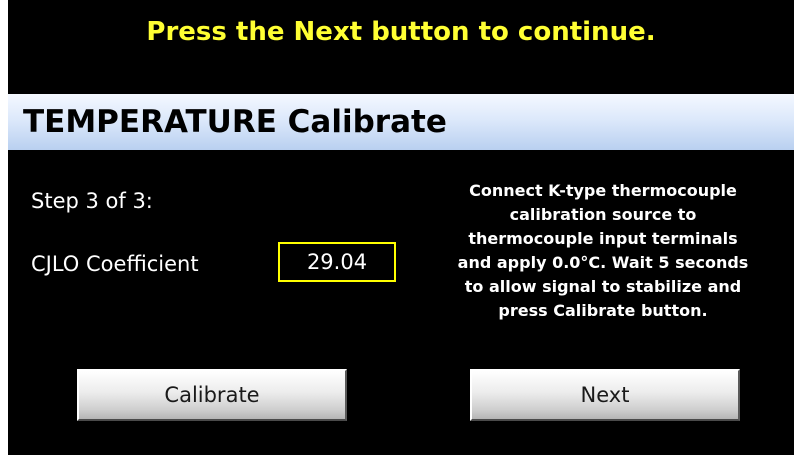 The height and width of the screenshot is (455, 794). What do you see at coordinates (92, 201) in the screenshot?
I see `step-indicator: Step 3 of 3:` at bounding box center [92, 201].